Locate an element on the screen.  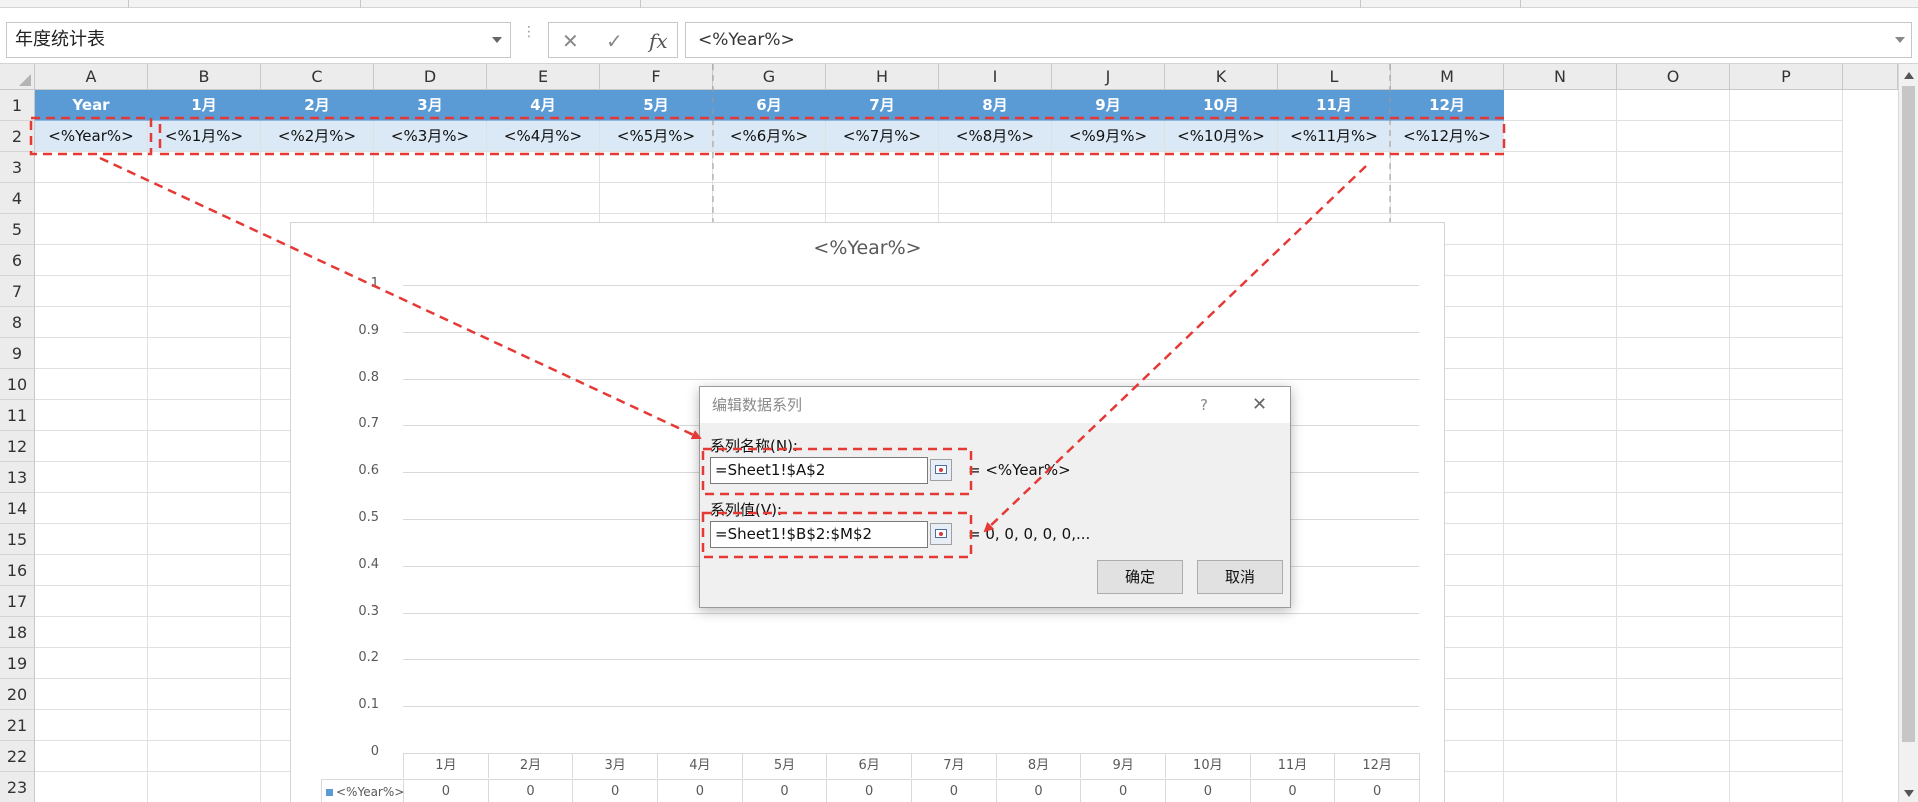
placeholder-cell: <%9月%> is located at coordinates (1108, 136).